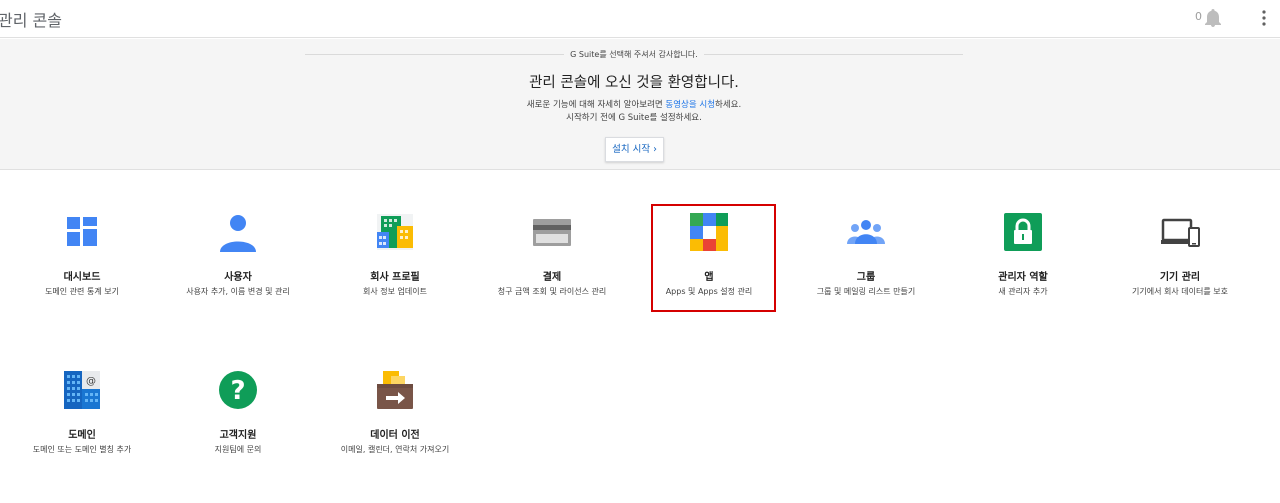  What do you see at coordinates (82, 390) in the screenshot?
I see `domain-building-icon: @` at bounding box center [82, 390].